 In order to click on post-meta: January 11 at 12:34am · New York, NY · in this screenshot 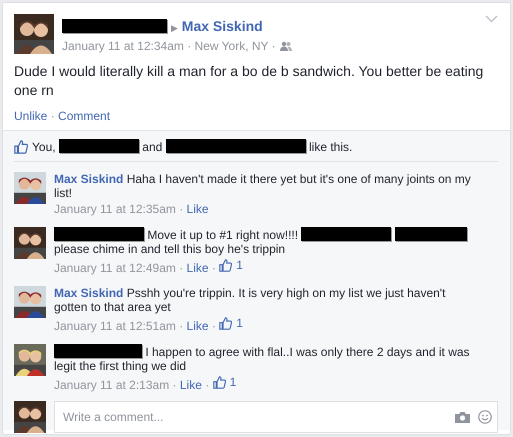, I will do `click(169, 46)`.